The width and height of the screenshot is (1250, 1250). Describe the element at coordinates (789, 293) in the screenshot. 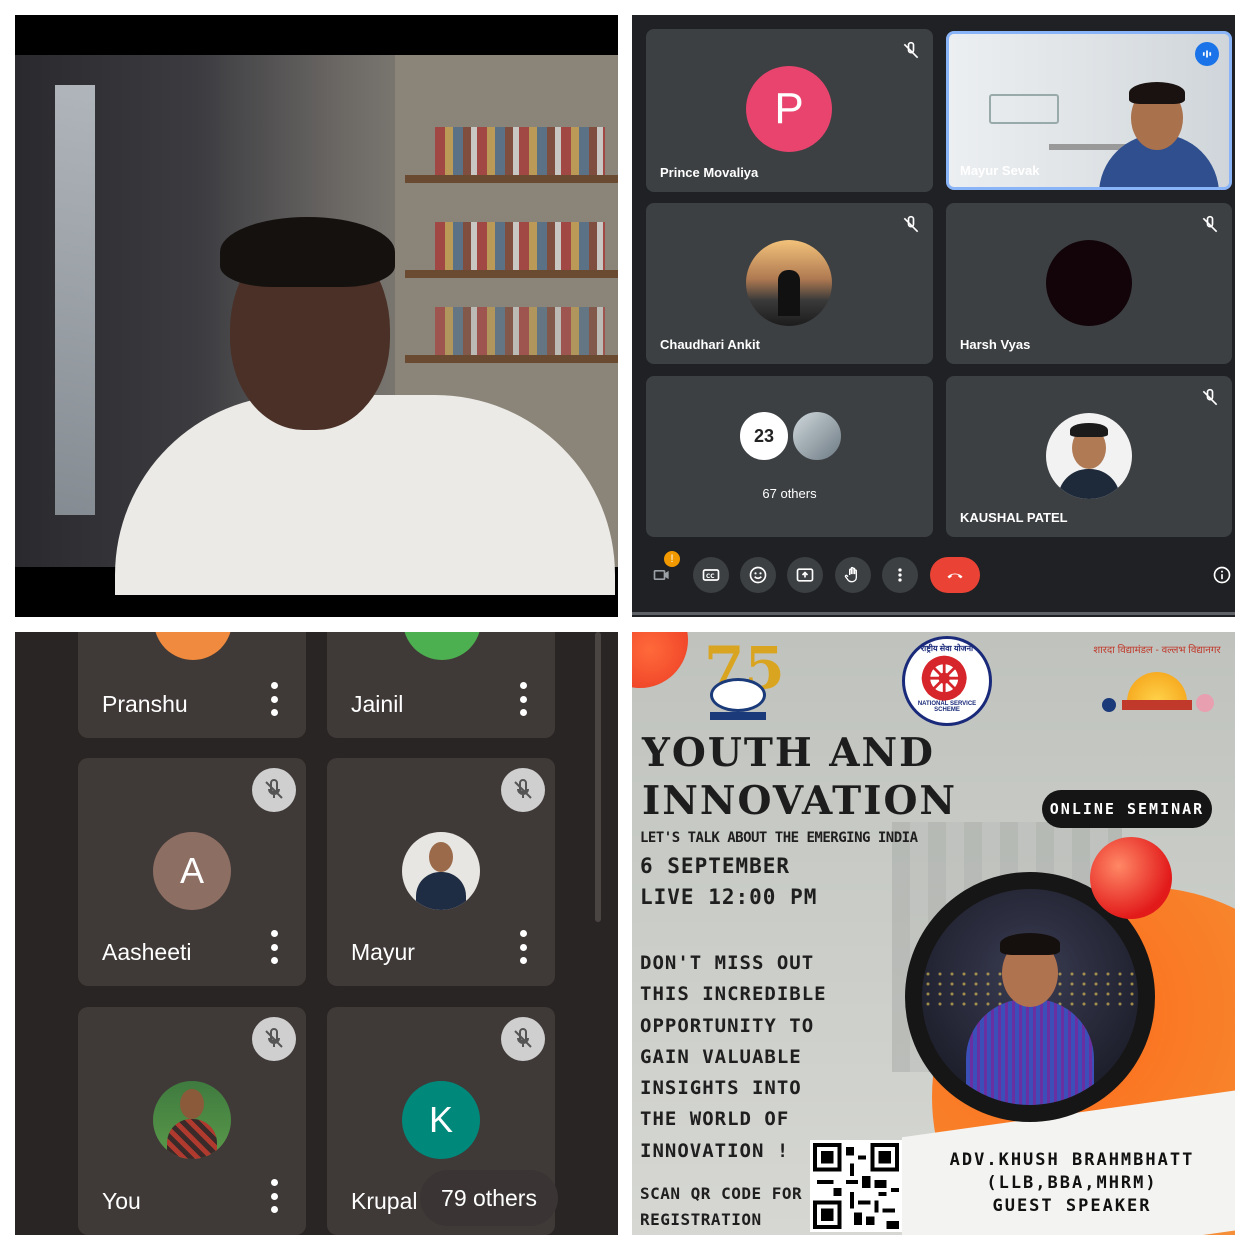

I see `silhouette` at that location.